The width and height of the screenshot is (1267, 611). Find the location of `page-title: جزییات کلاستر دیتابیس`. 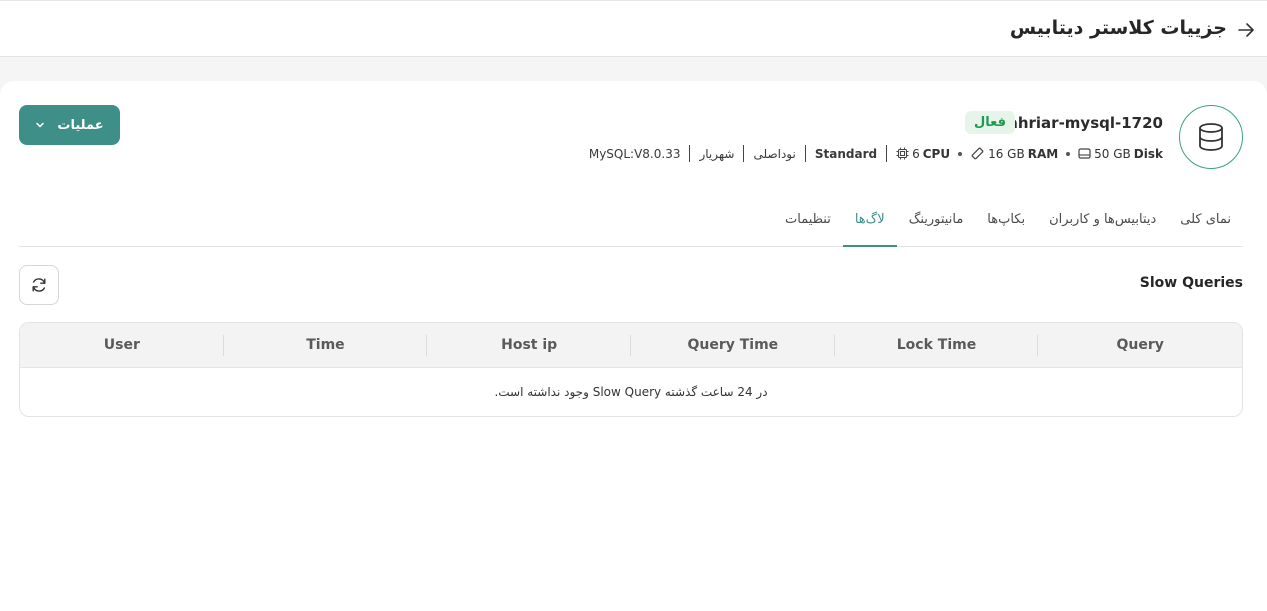

page-title: جزییات کلاستر دیتابیس is located at coordinates (1118, 28).